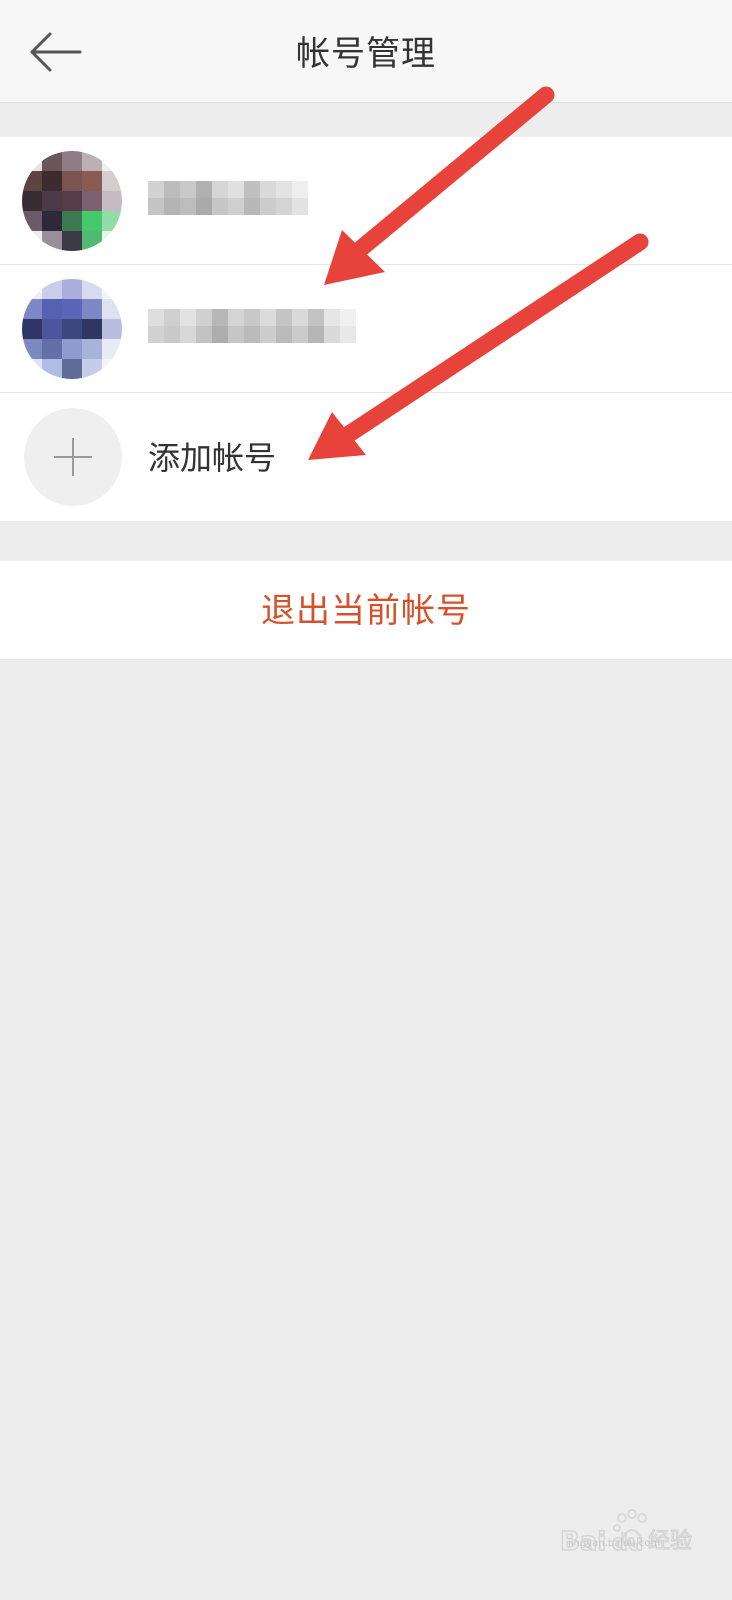  I want to click on top-navigation-bar: 帐号管理, so click(366, 51).